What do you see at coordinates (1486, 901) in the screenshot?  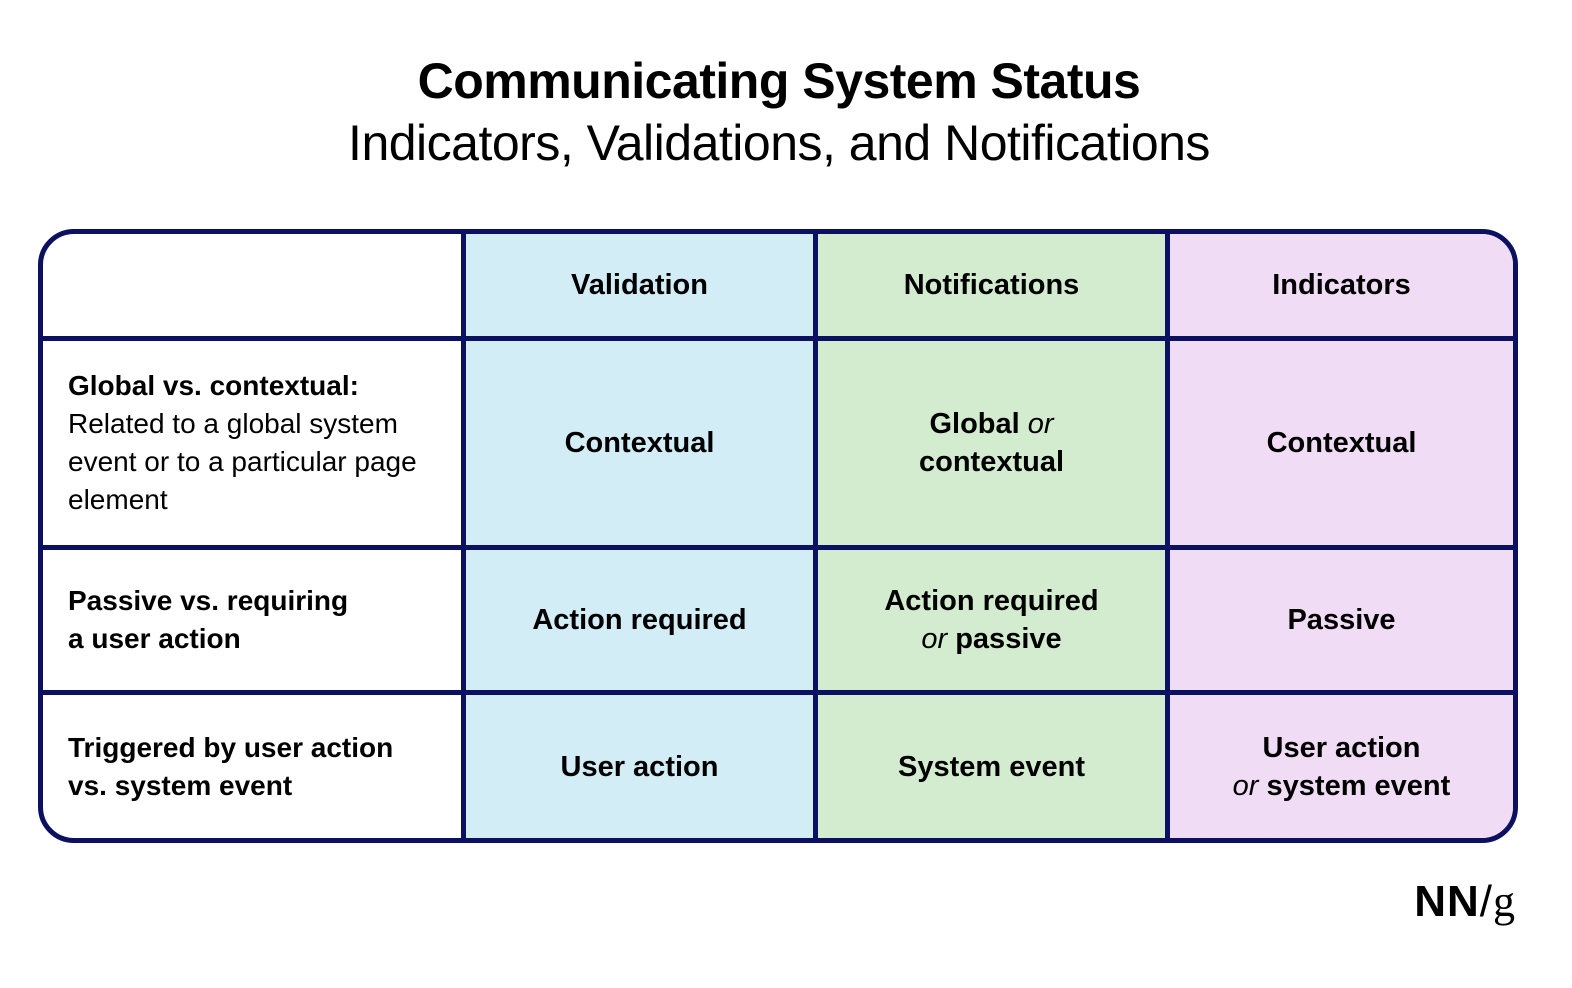 I see `logo-slash: /` at bounding box center [1486, 901].